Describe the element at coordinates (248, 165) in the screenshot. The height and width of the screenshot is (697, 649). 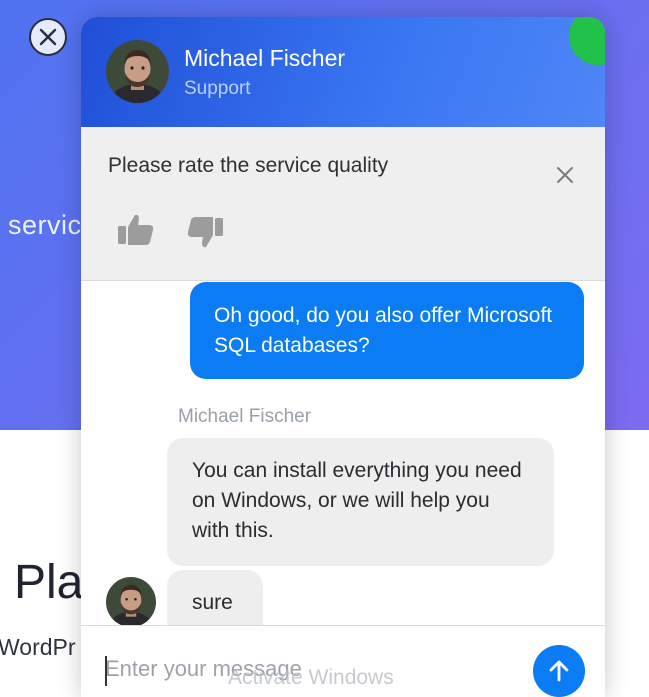
I see `rating-title: Please rate the service quality` at that location.